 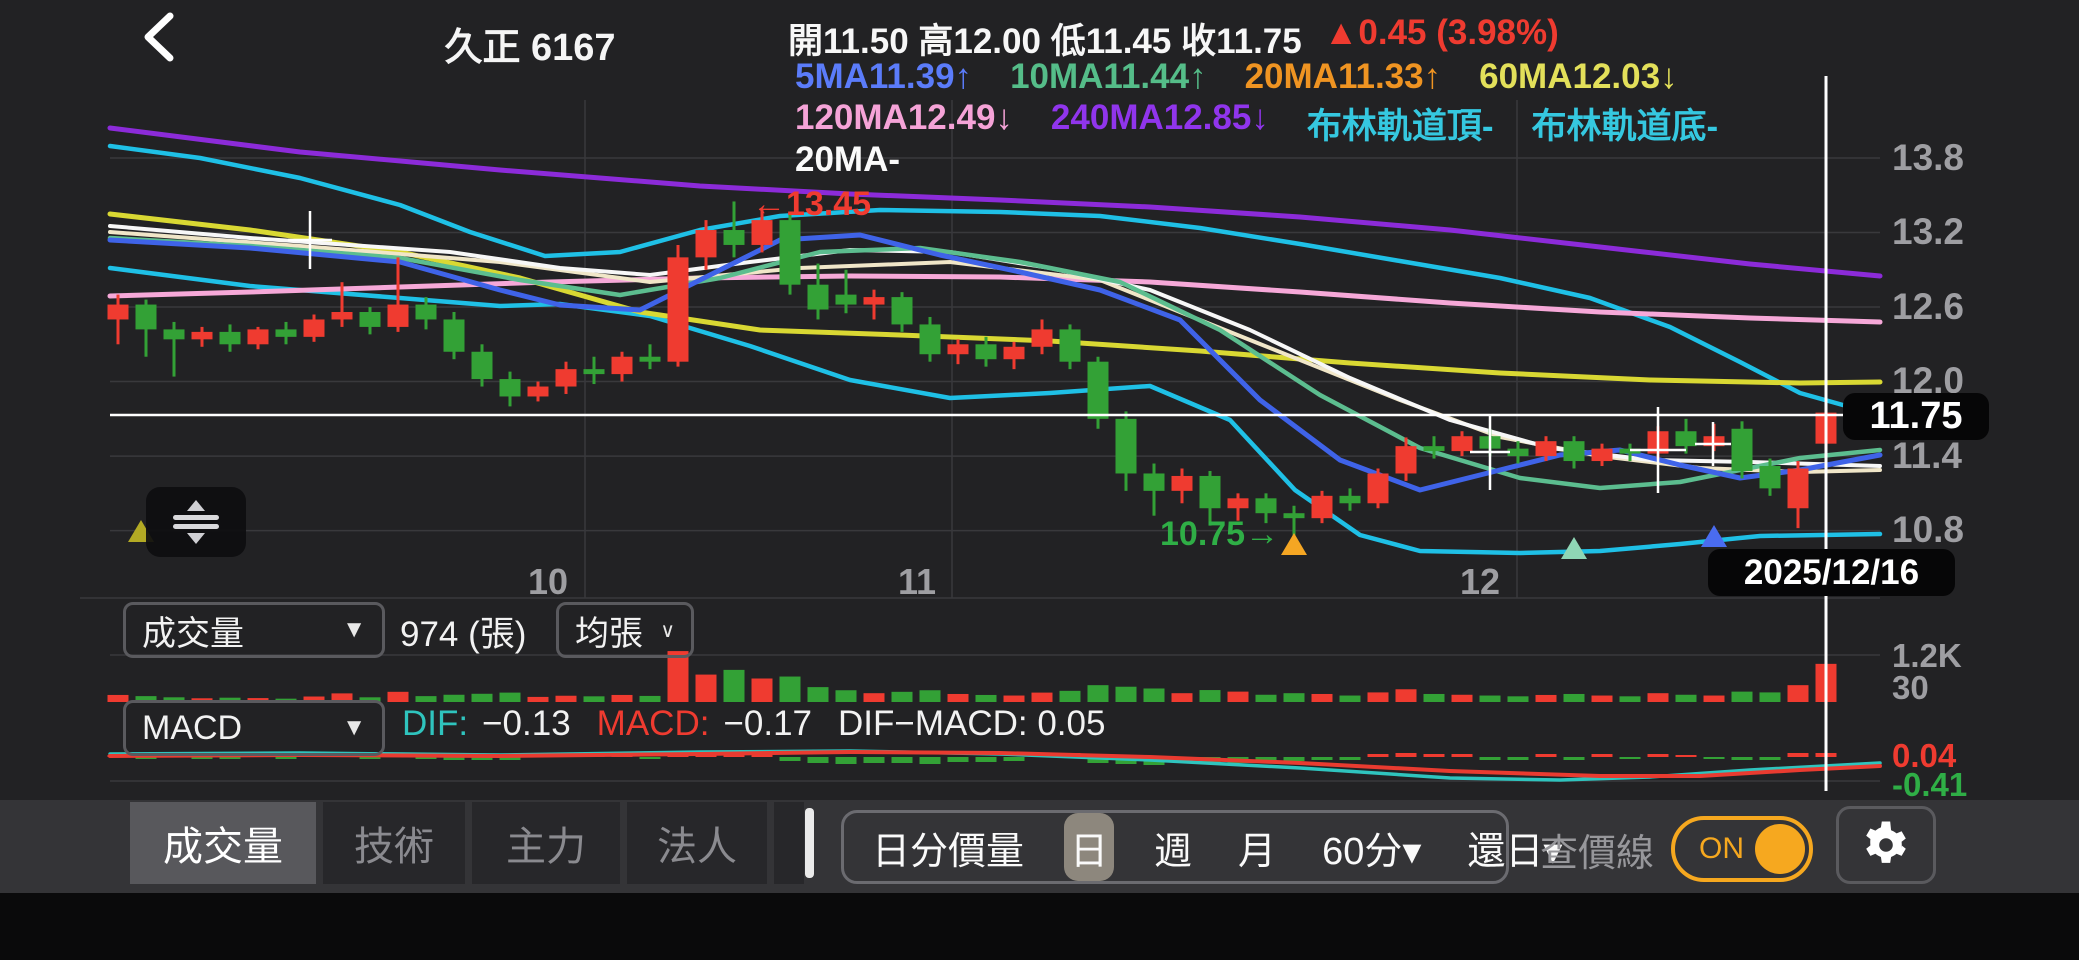 I want to click on tab-major-players: 主力, so click(x=546, y=843).